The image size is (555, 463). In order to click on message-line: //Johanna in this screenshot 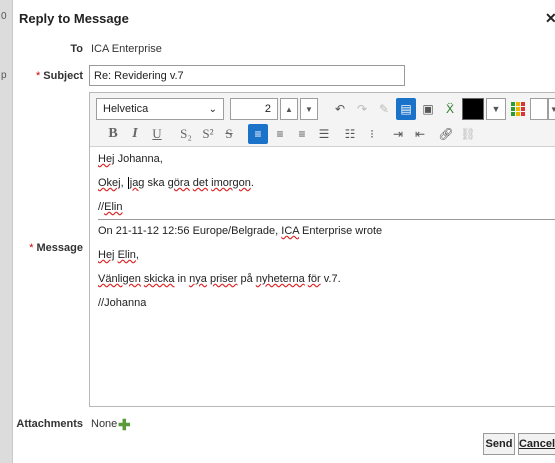, I will do `click(122, 303)`.